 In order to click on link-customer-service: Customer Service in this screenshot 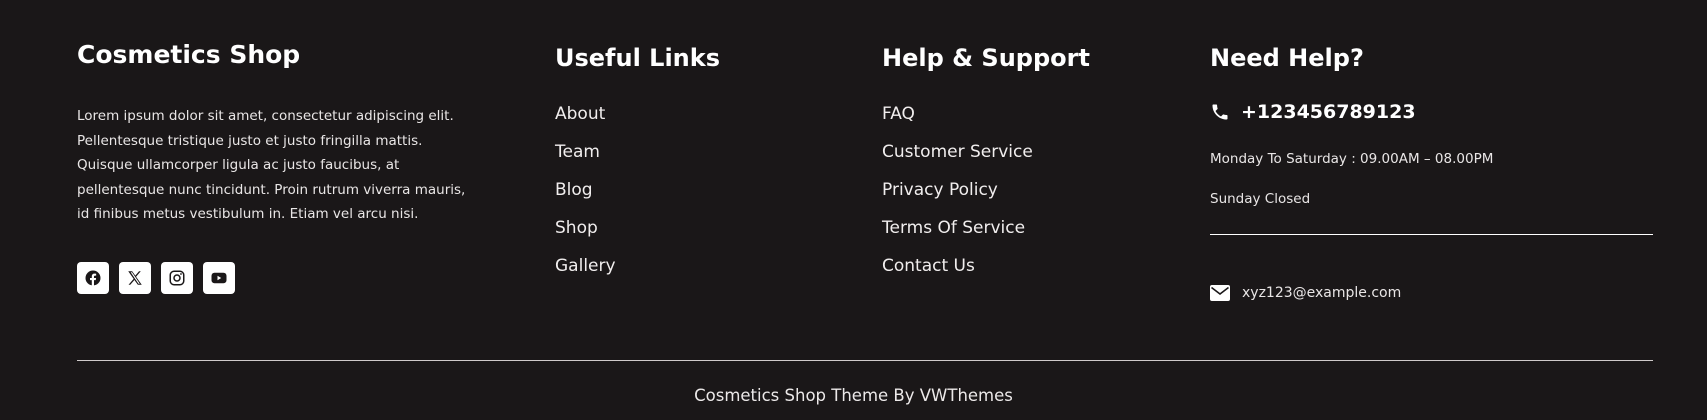, I will do `click(957, 159)`.